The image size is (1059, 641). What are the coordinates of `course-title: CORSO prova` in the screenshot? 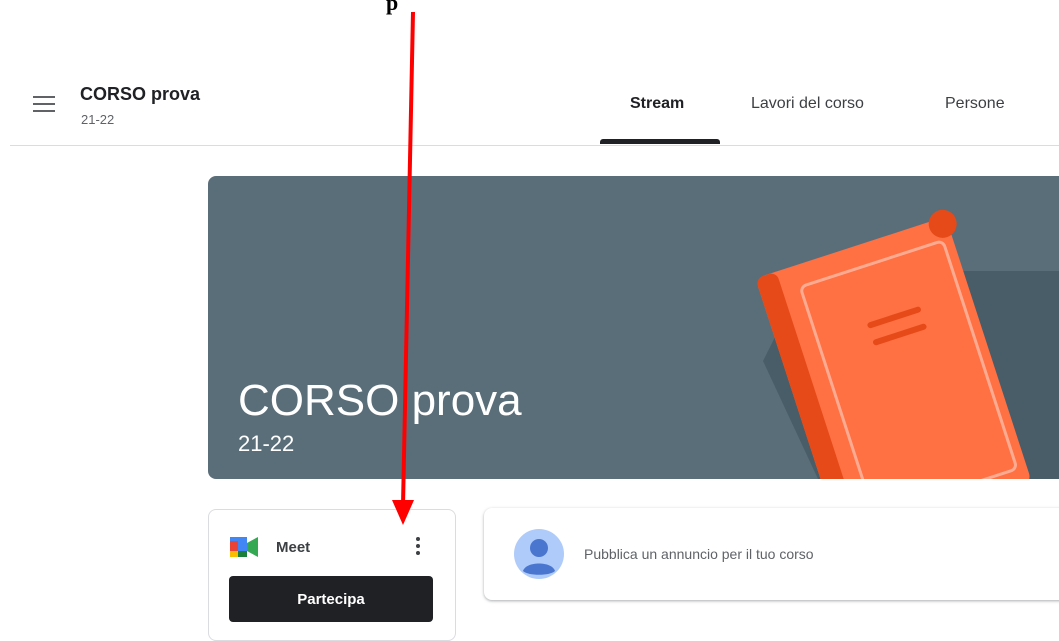 It's located at (140, 94).